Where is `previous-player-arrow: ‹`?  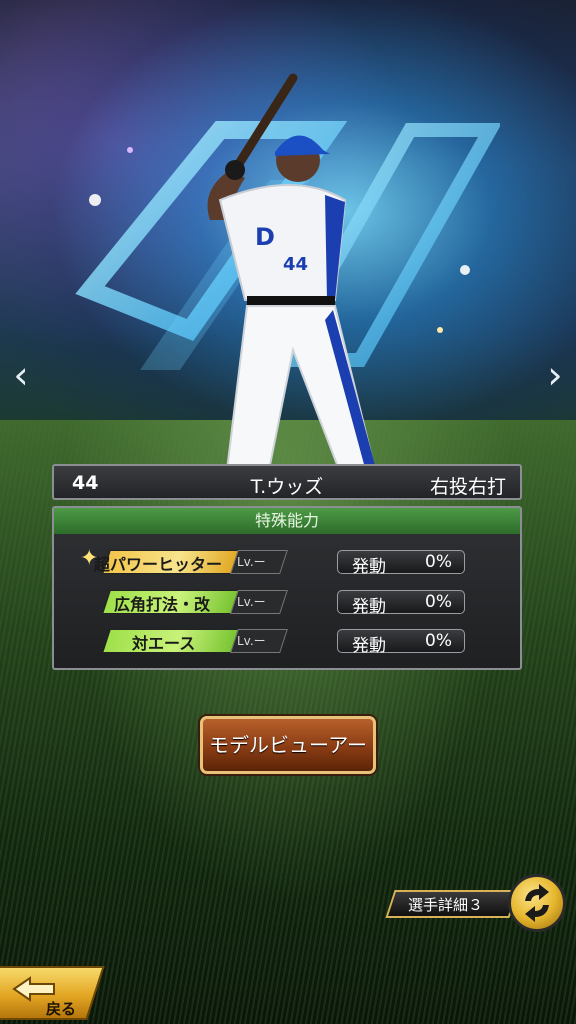
previous-player-arrow: ‹ is located at coordinates (21, 375).